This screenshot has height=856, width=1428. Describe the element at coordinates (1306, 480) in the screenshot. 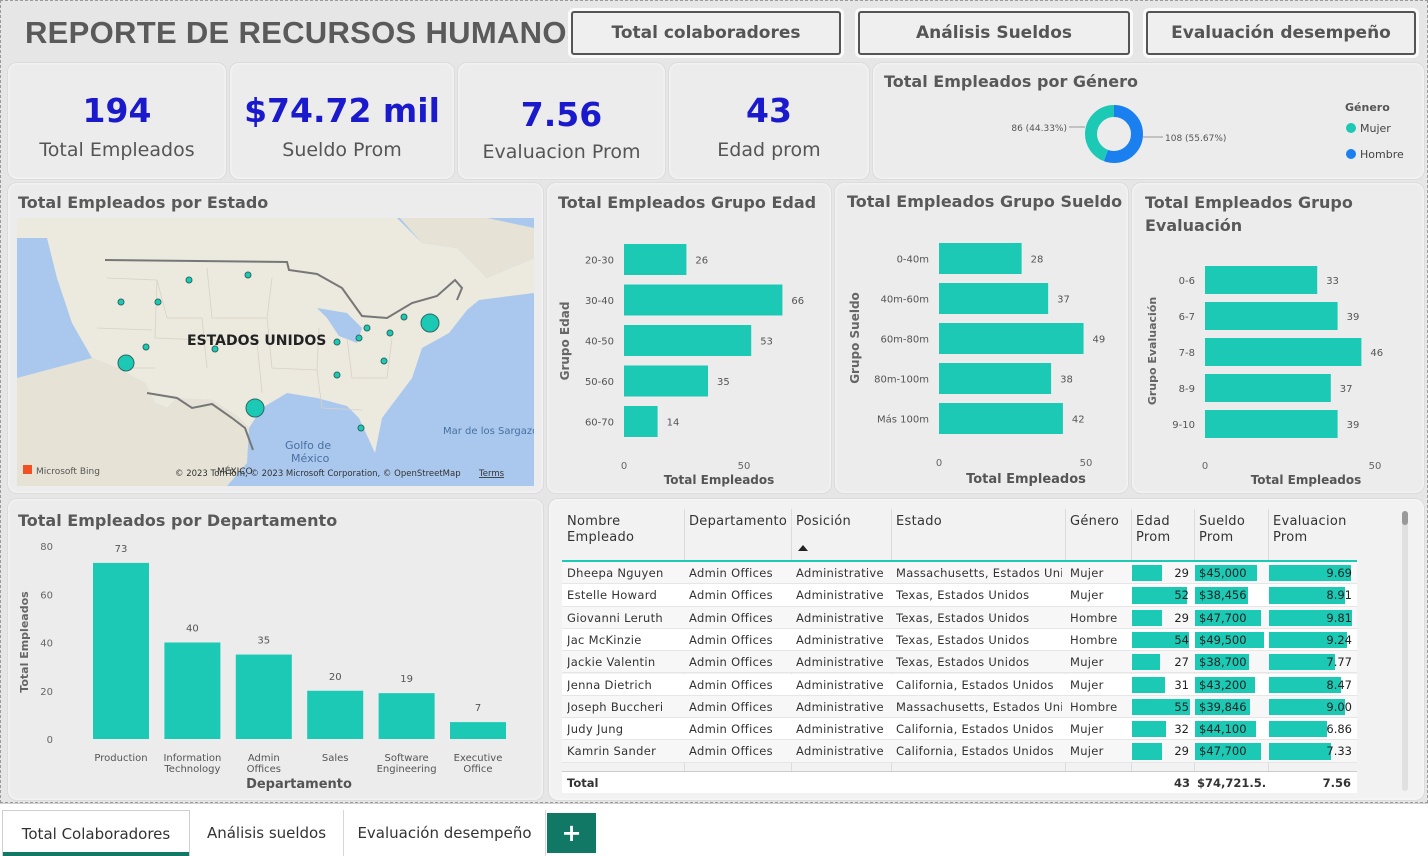

I see `evaluacion-x-axis-label: Total Empleados` at that location.